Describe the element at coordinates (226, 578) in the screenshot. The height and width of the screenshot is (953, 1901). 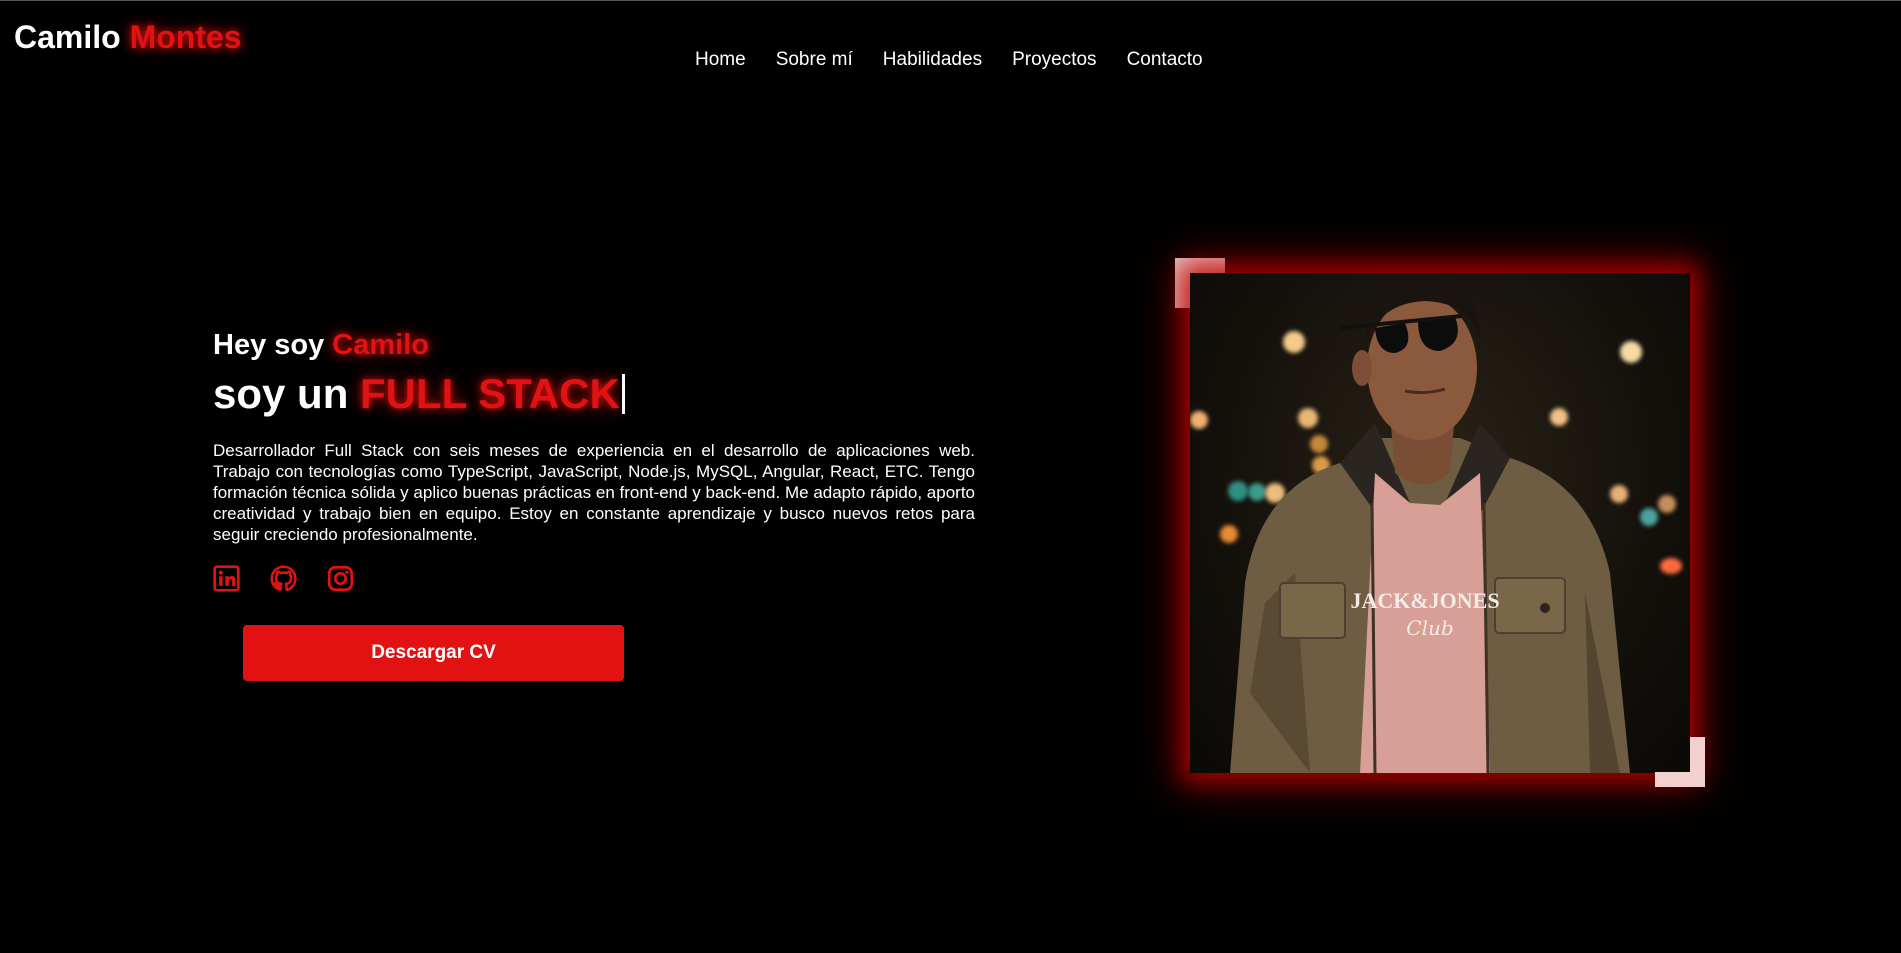
I see `linkedin-icon` at that location.